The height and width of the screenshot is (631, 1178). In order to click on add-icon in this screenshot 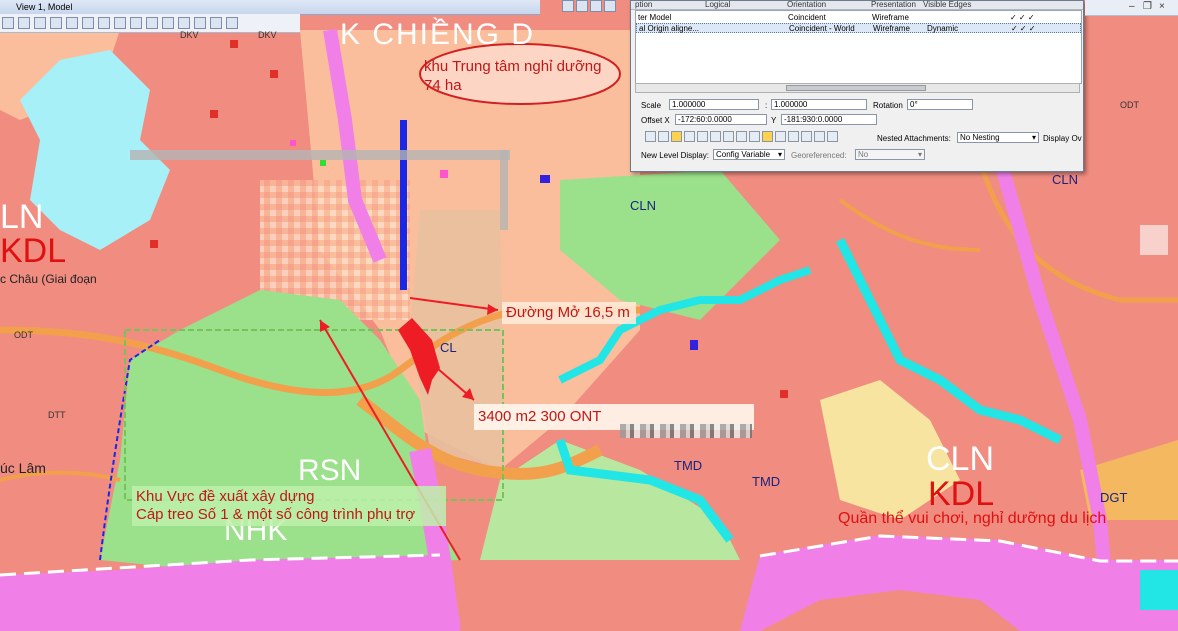, I will do `click(582, 6)`.